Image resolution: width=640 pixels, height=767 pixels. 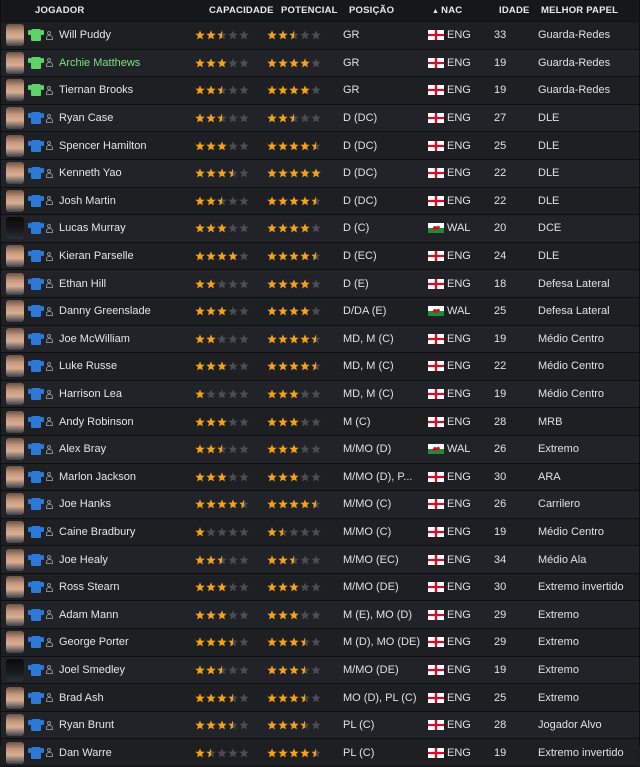 I want to click on player-name: Archie Matthews, so click(x=99, y=63).